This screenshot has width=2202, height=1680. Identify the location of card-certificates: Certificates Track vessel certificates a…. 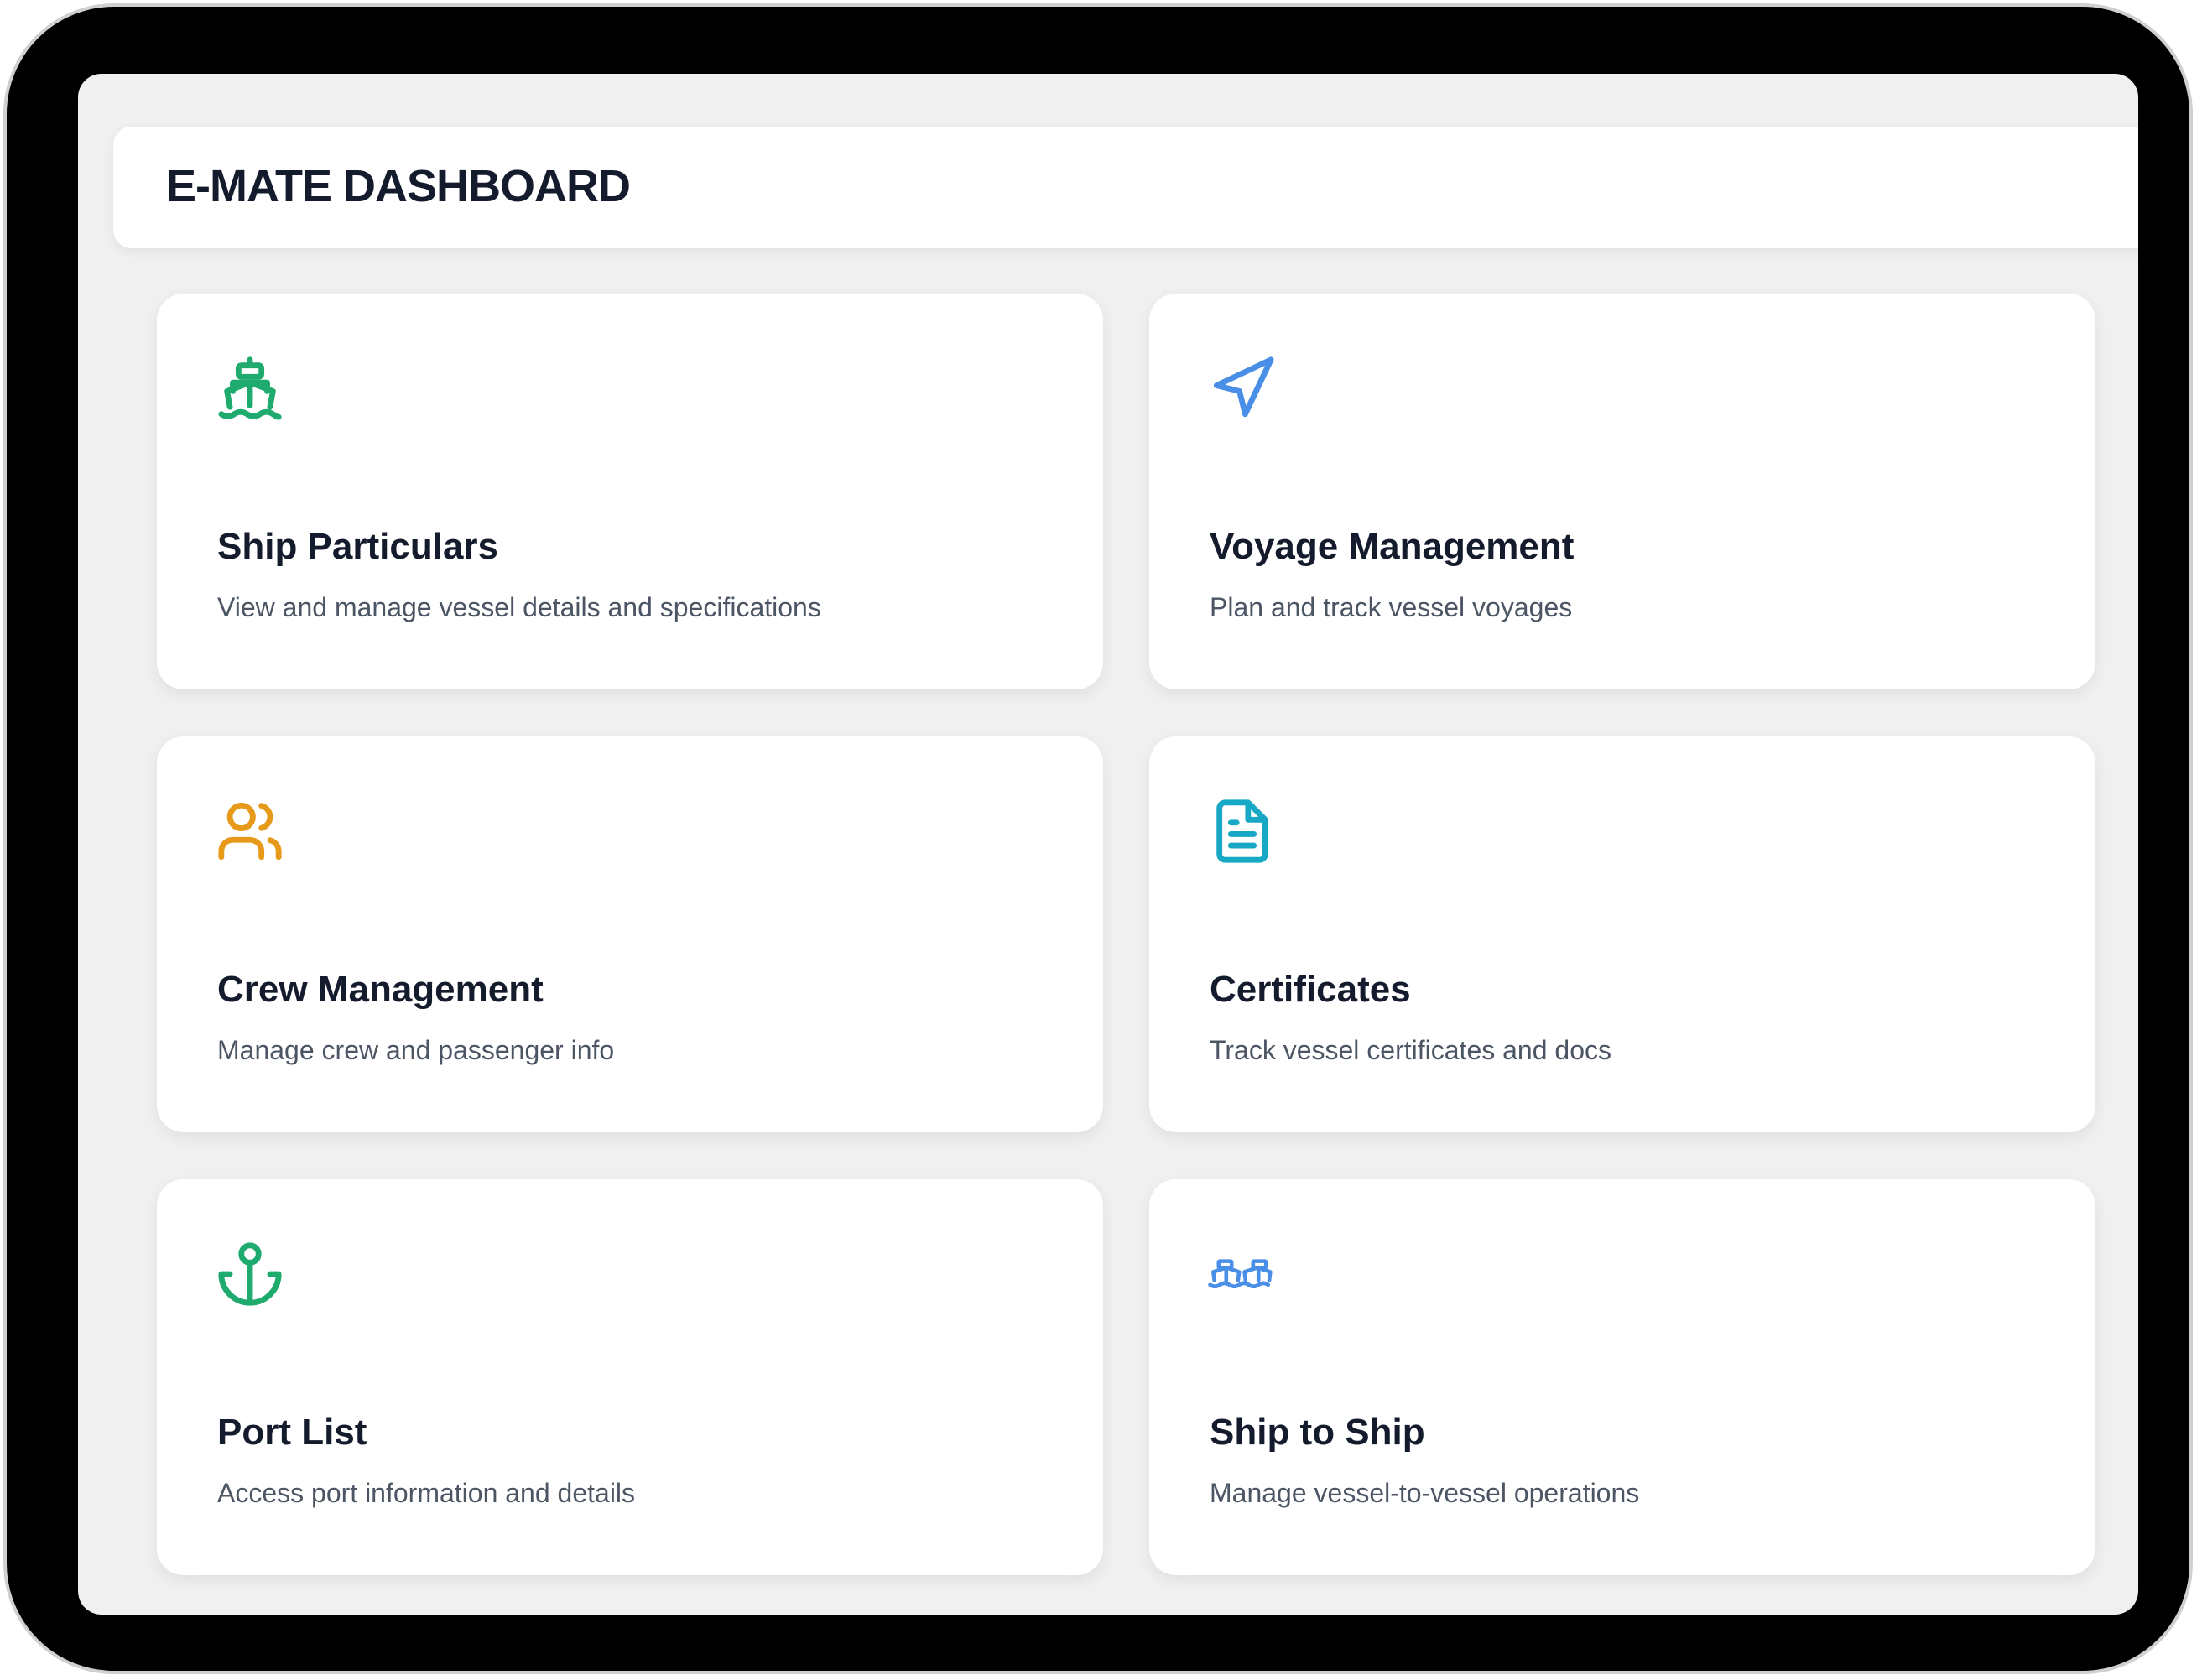
(1622, 934).